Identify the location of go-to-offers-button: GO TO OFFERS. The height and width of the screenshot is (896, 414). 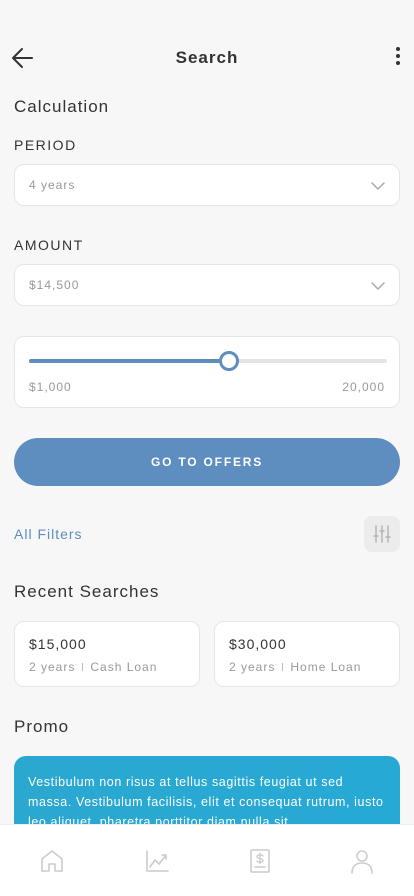
(207, 462).